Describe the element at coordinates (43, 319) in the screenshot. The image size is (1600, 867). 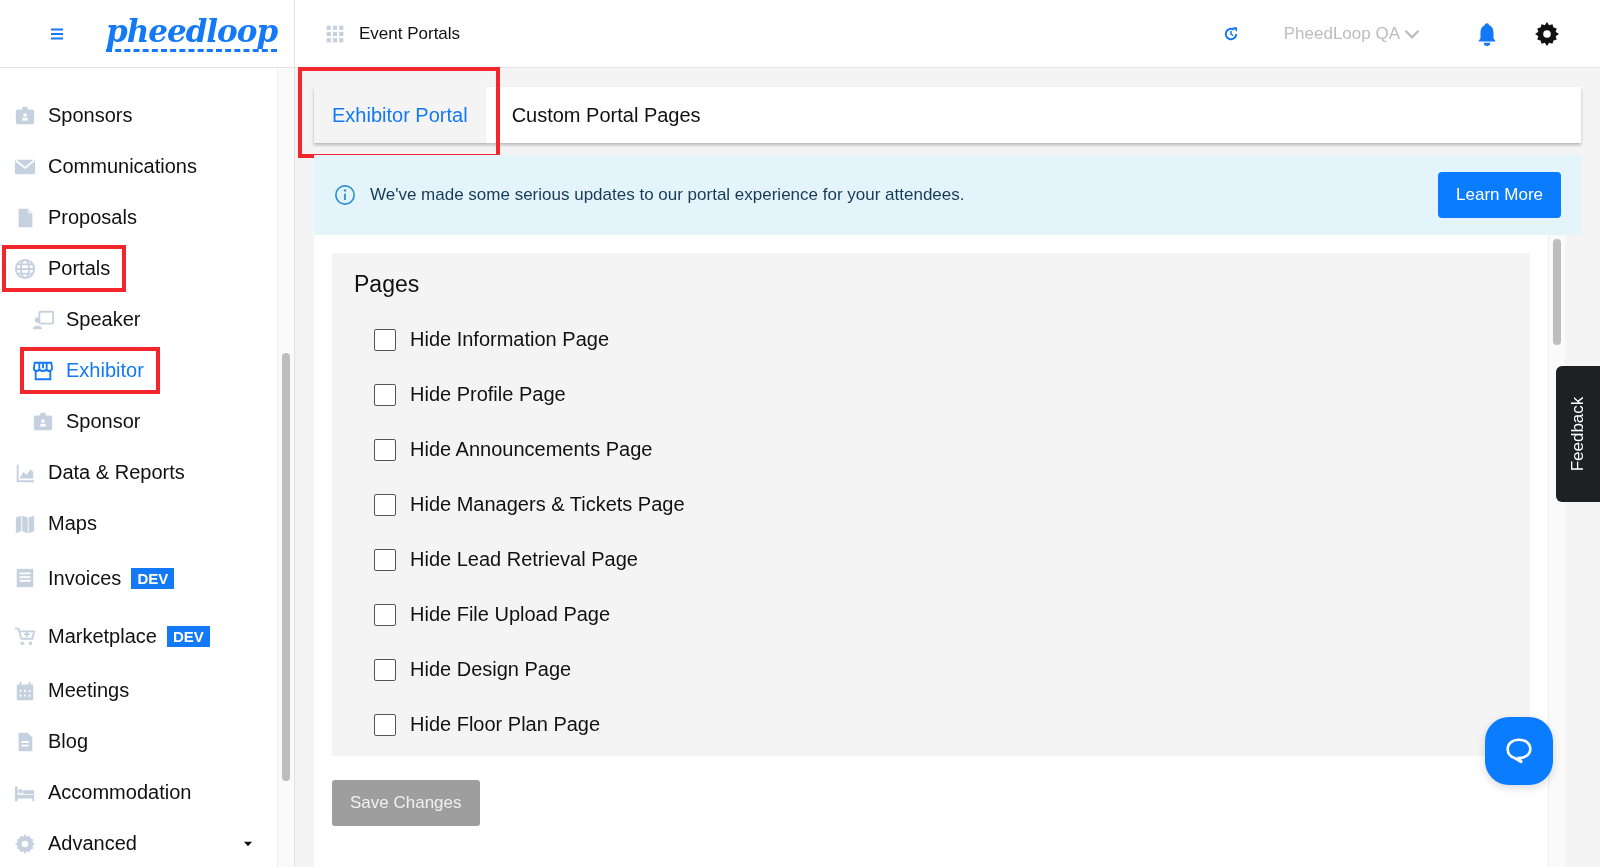
I see `presenter-icon` at that location.